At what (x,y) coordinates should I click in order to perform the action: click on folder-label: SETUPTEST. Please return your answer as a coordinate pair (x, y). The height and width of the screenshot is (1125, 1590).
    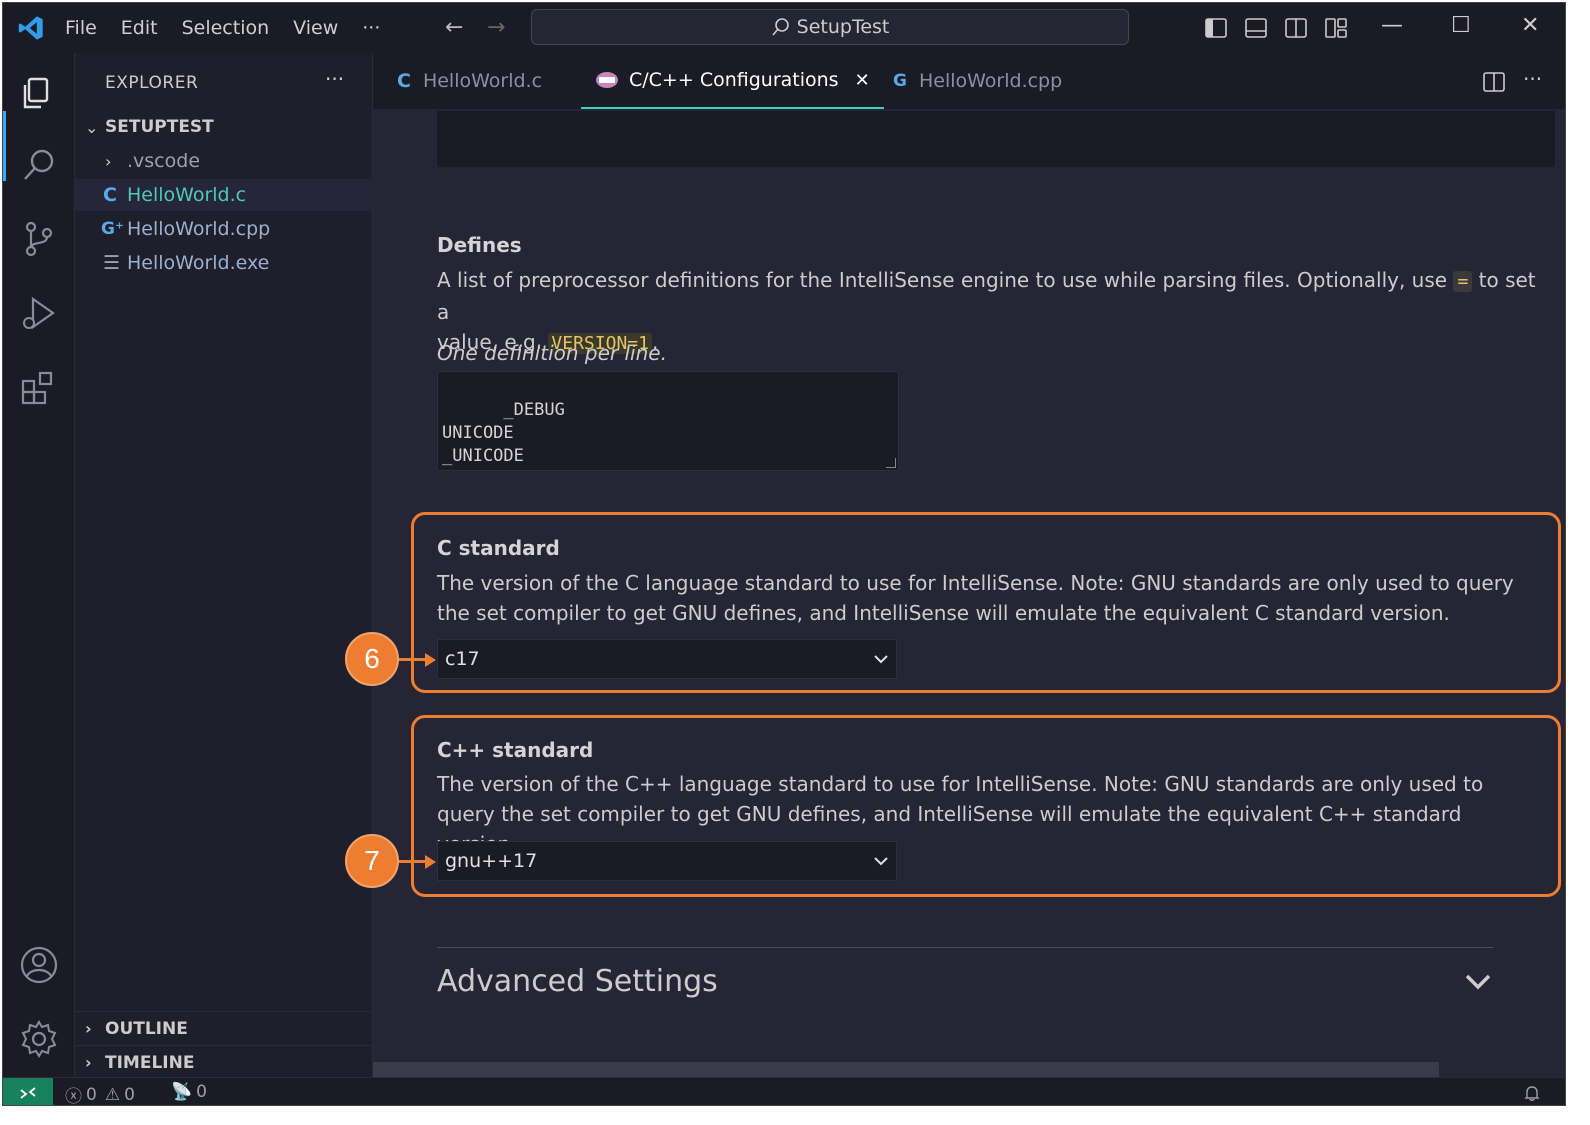
    Looking at the image, I should click on (159, 127).